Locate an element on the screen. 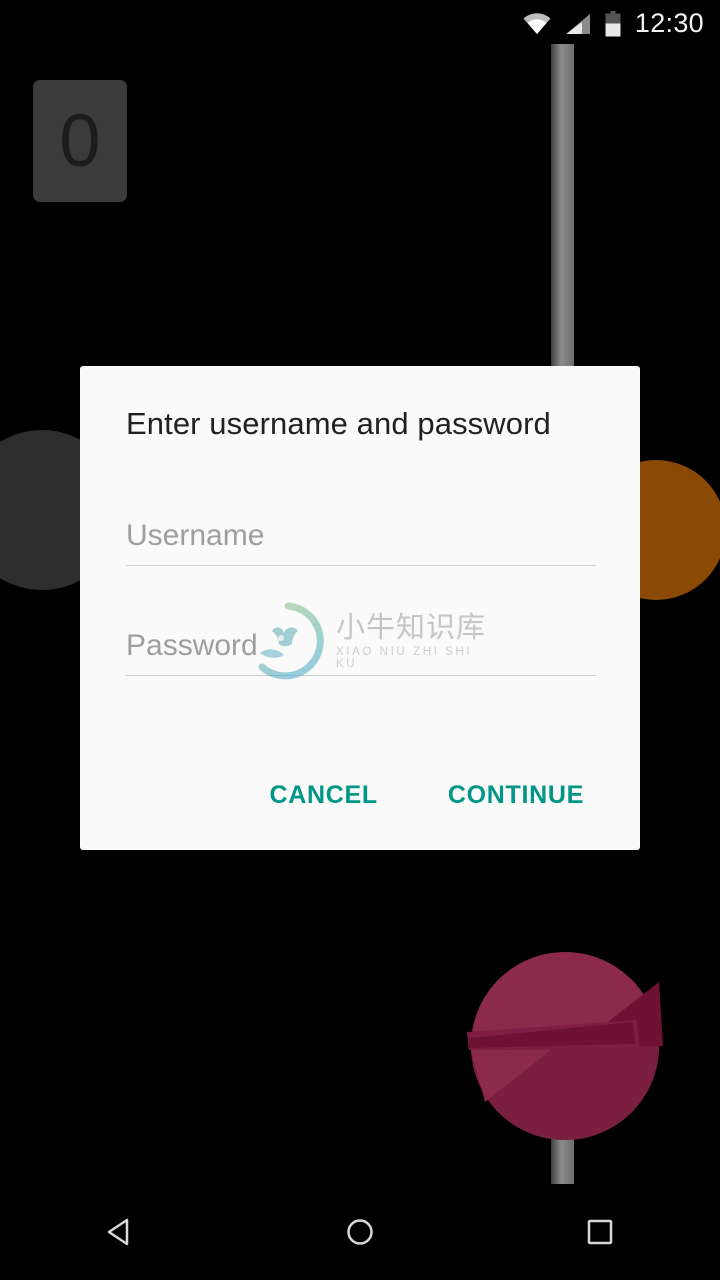  cellular-signal-icon is located at coordinates (577, 24).